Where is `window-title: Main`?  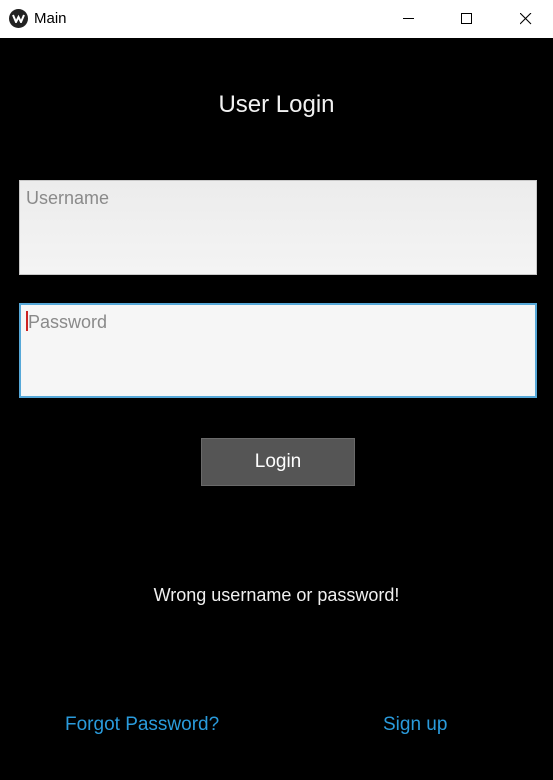
window-title: Main is located at coordinates (50, 18).